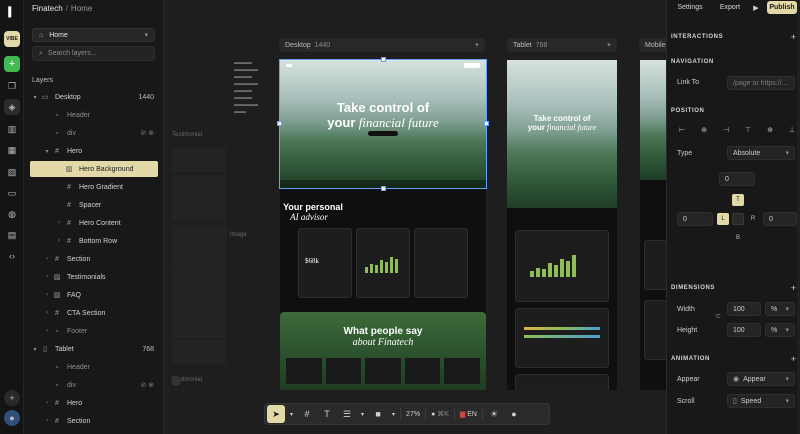  I want to click on layer-row: › # Hero, so click(94, 403).